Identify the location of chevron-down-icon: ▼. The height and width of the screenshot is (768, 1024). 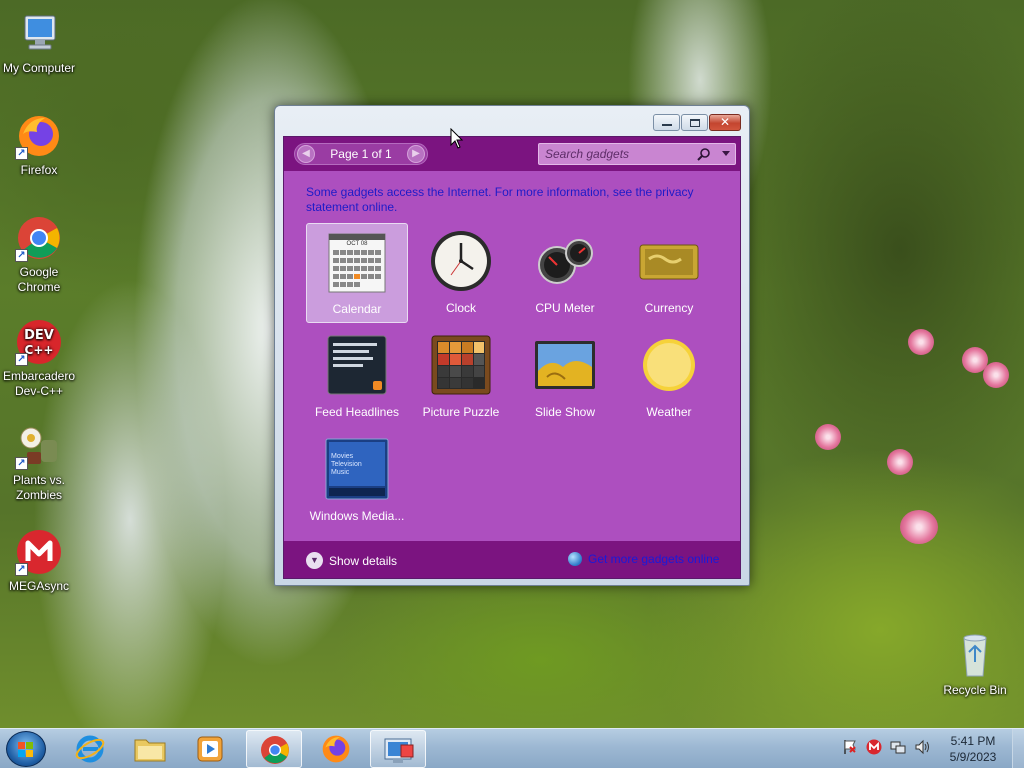
(314, 560).